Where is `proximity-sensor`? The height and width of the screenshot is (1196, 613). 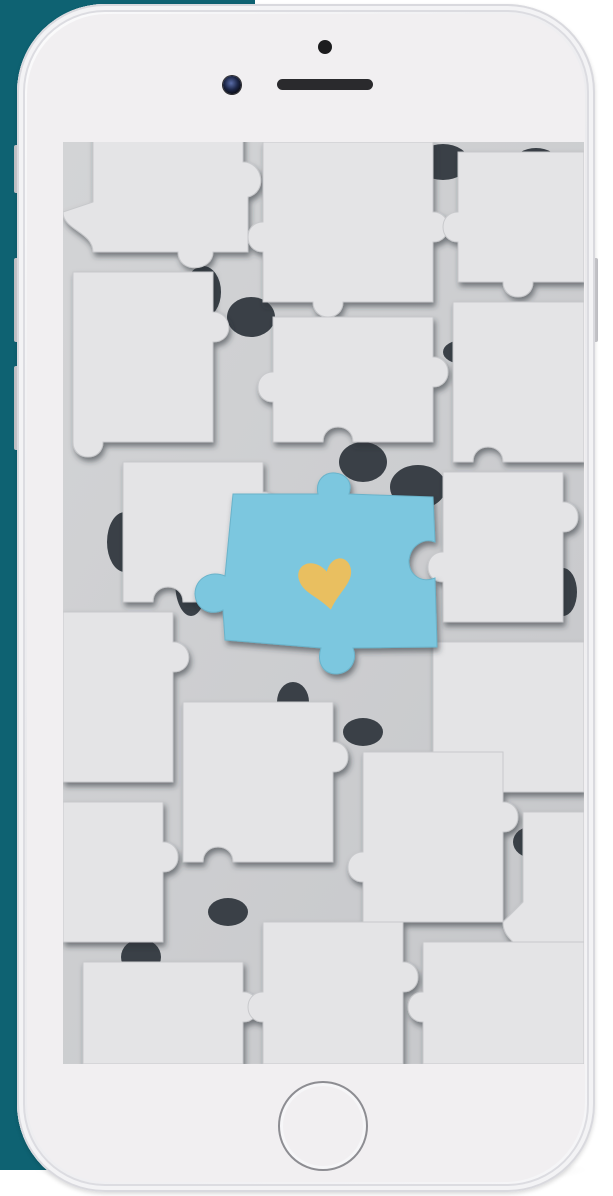 proximity-sensor is located at coordinates (325, 47).